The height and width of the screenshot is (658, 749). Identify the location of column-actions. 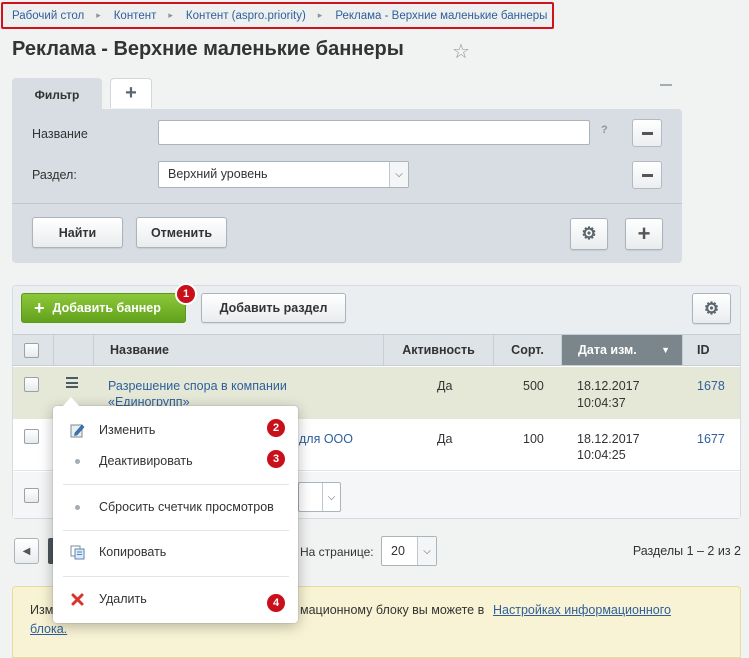
(73, 350).